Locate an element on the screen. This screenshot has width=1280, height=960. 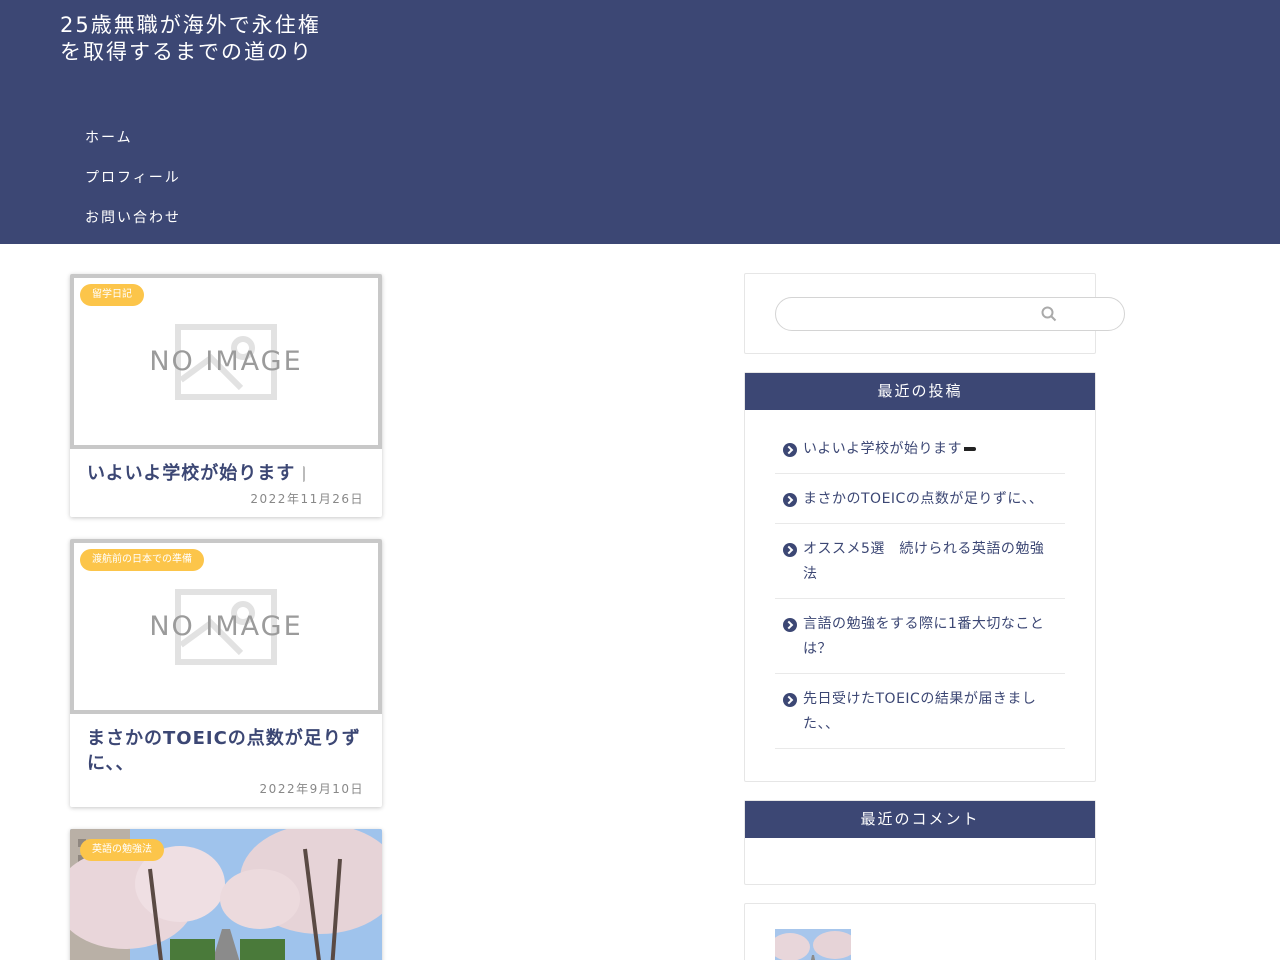
search-input is located at coordinates (915, 315).